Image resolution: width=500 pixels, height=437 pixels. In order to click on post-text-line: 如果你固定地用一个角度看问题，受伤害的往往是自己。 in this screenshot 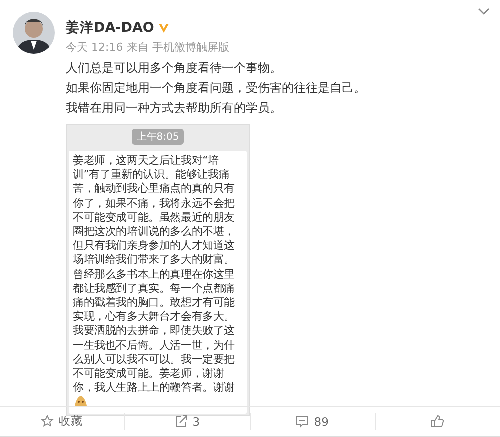, I will do `click(216, 88)`.